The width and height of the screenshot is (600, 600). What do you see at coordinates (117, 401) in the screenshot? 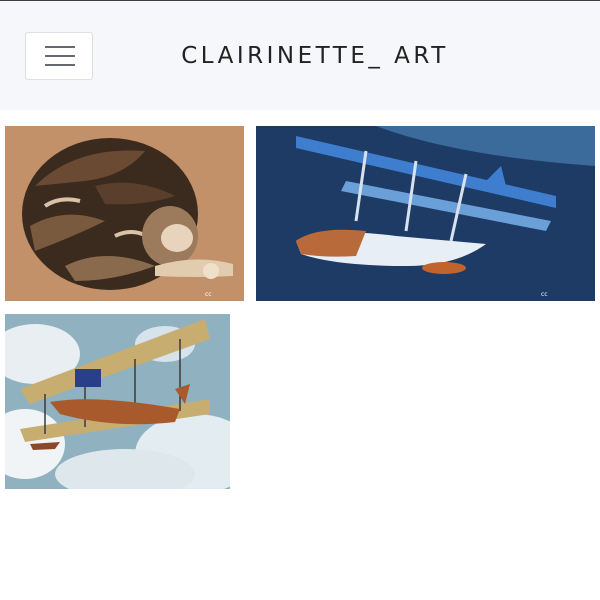
I see `gallery-image-biplane` at bounding box center [117, 401].